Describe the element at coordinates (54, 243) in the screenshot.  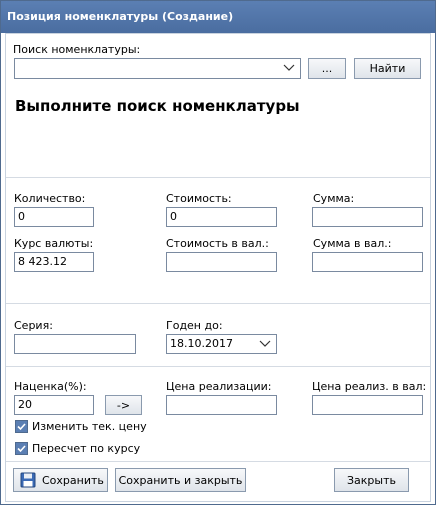
I see `rate-label: Курс валюты:` at that location.